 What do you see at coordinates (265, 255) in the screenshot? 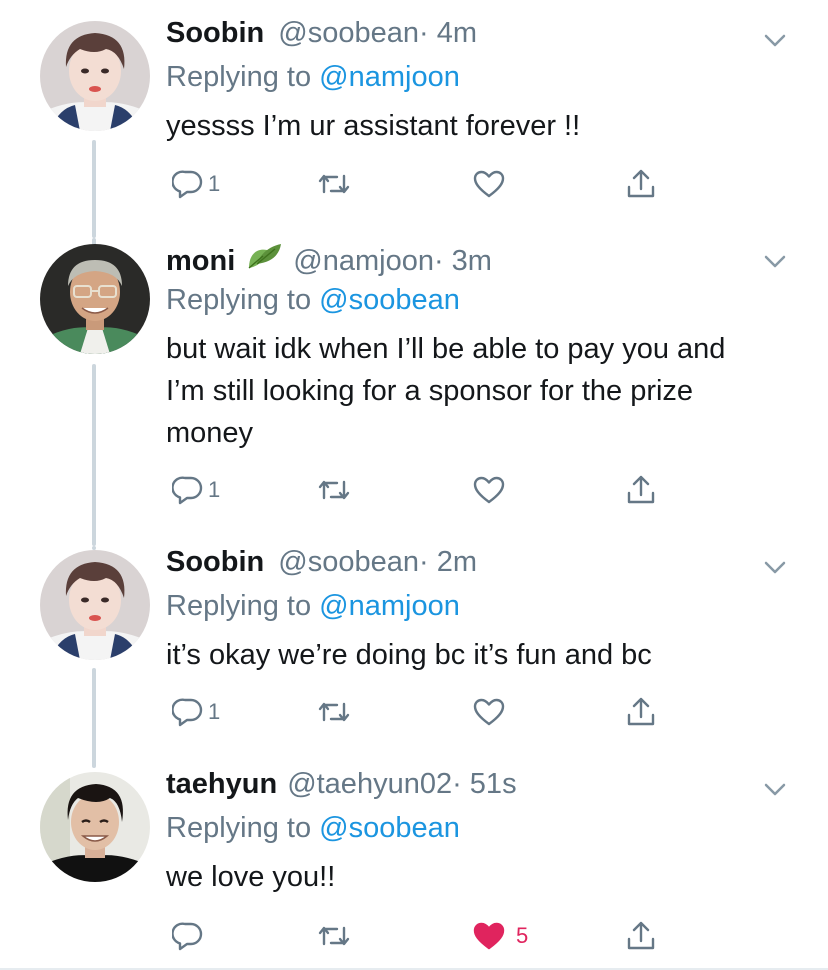
I see `leaf-emoji` at bounding box center [265, 255].